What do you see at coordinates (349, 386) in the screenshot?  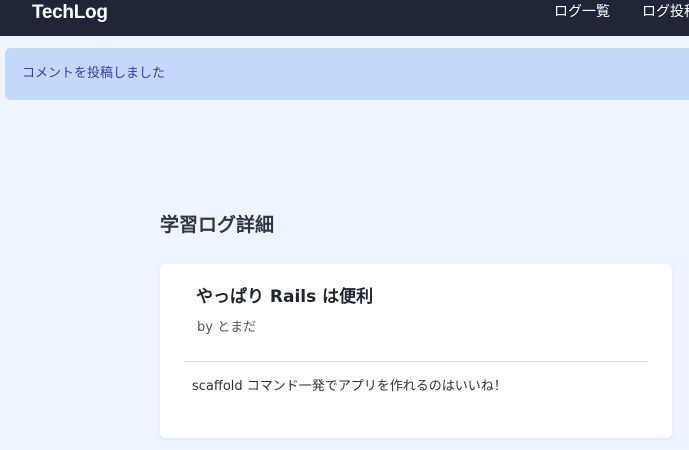 I see `post-body: scaffold コマンド一発でアプリを作れるのはいいね！` at bounding box center [349, 386].